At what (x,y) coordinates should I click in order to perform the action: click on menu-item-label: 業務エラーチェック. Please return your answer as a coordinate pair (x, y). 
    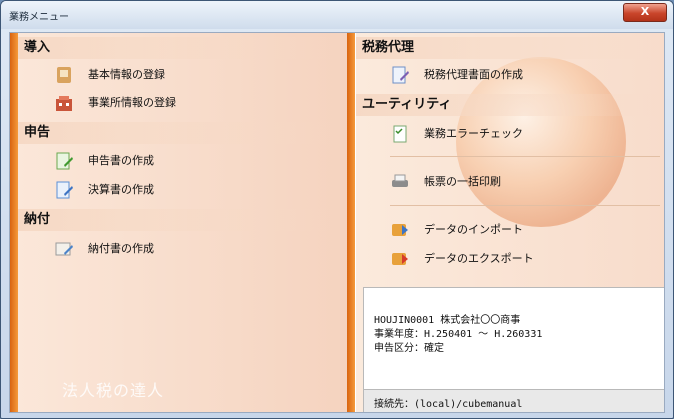
    Looking at the image, I should click on (473, 133).